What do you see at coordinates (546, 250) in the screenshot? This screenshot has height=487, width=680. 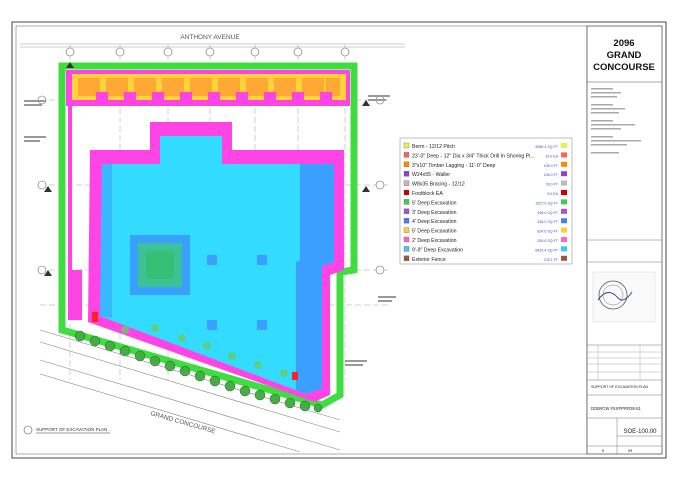 I see `legend-quantity: 6420.4 SQ FT` at bounding box center [546, 250].